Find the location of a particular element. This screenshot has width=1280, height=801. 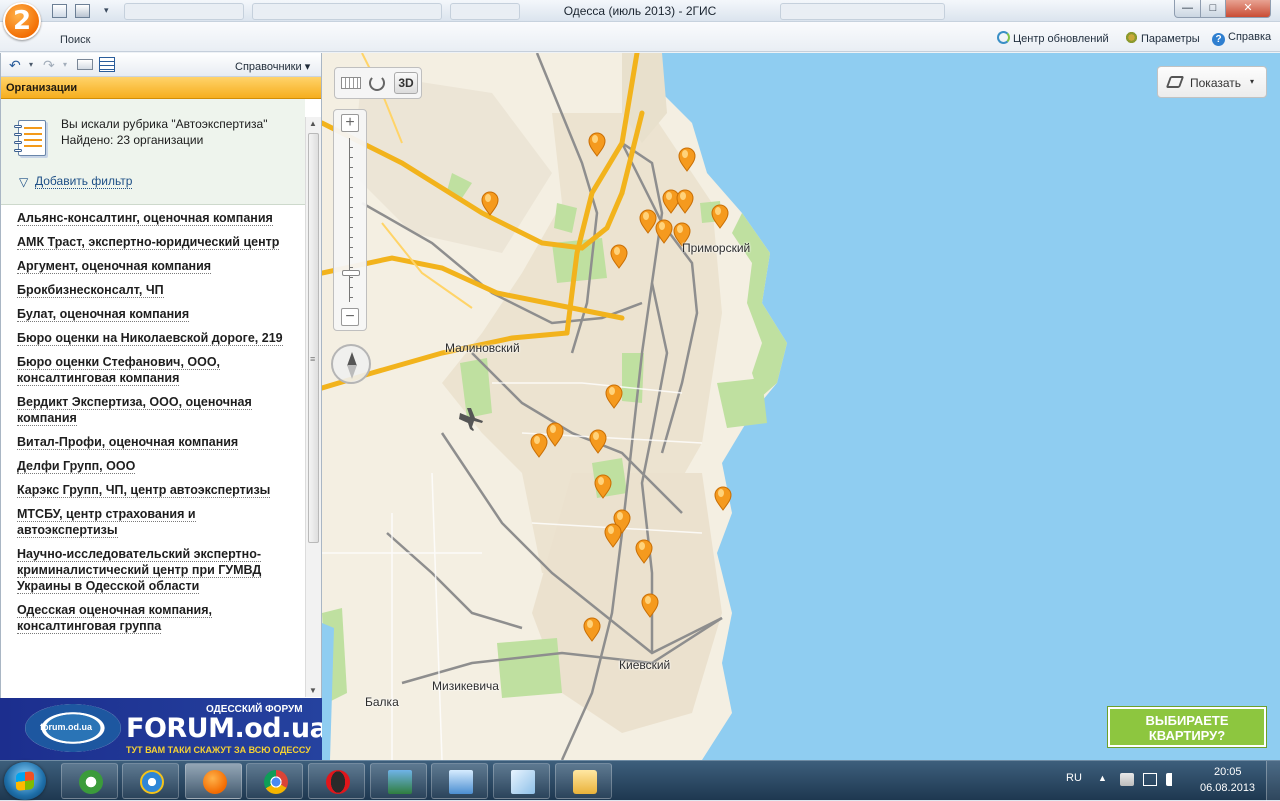

network-warning-icon is located at coordinates (1127, 779).